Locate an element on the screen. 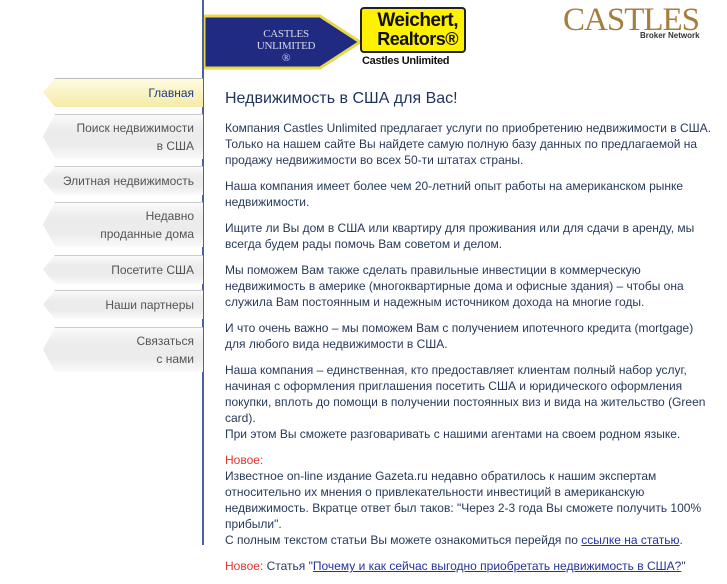  page-title: Недвижимость в США для Вас! is located at coordinates (341, 98).